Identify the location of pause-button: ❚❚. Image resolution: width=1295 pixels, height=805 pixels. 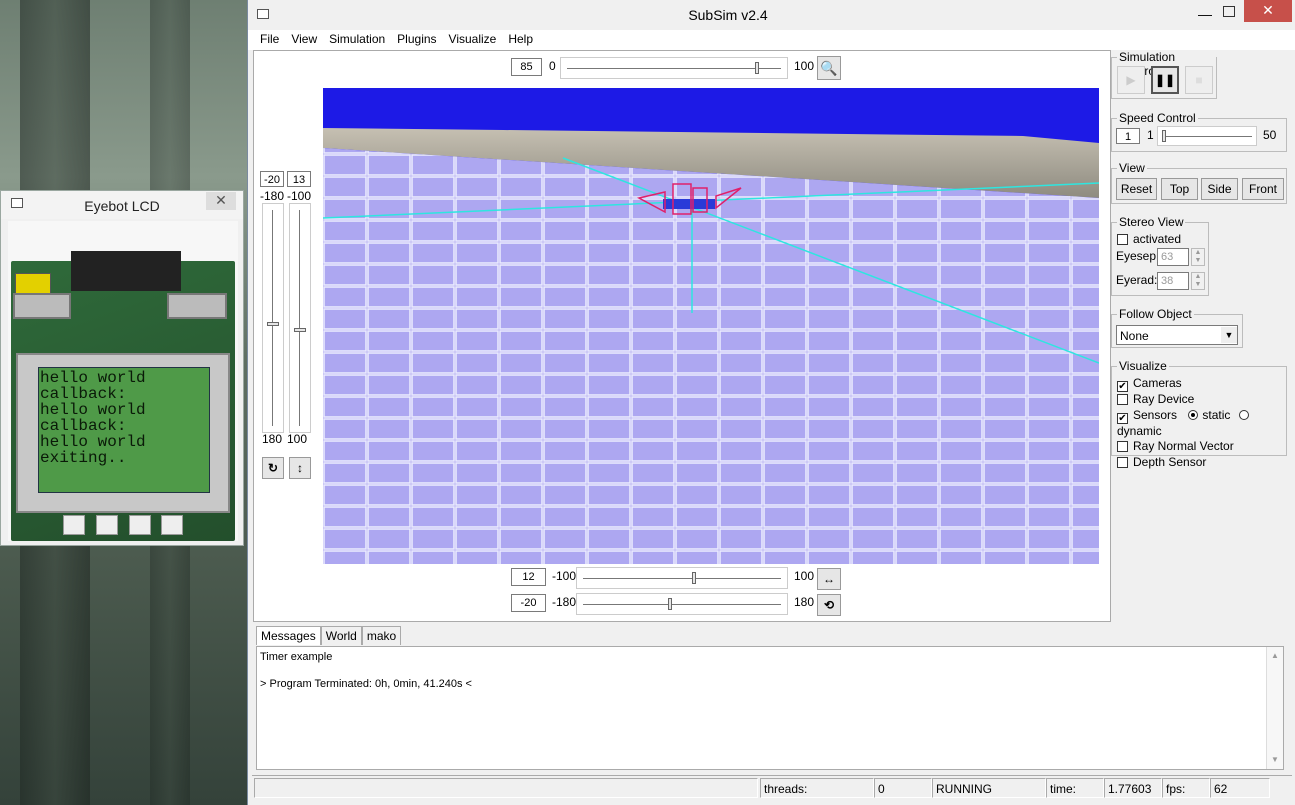
(1165, 80).